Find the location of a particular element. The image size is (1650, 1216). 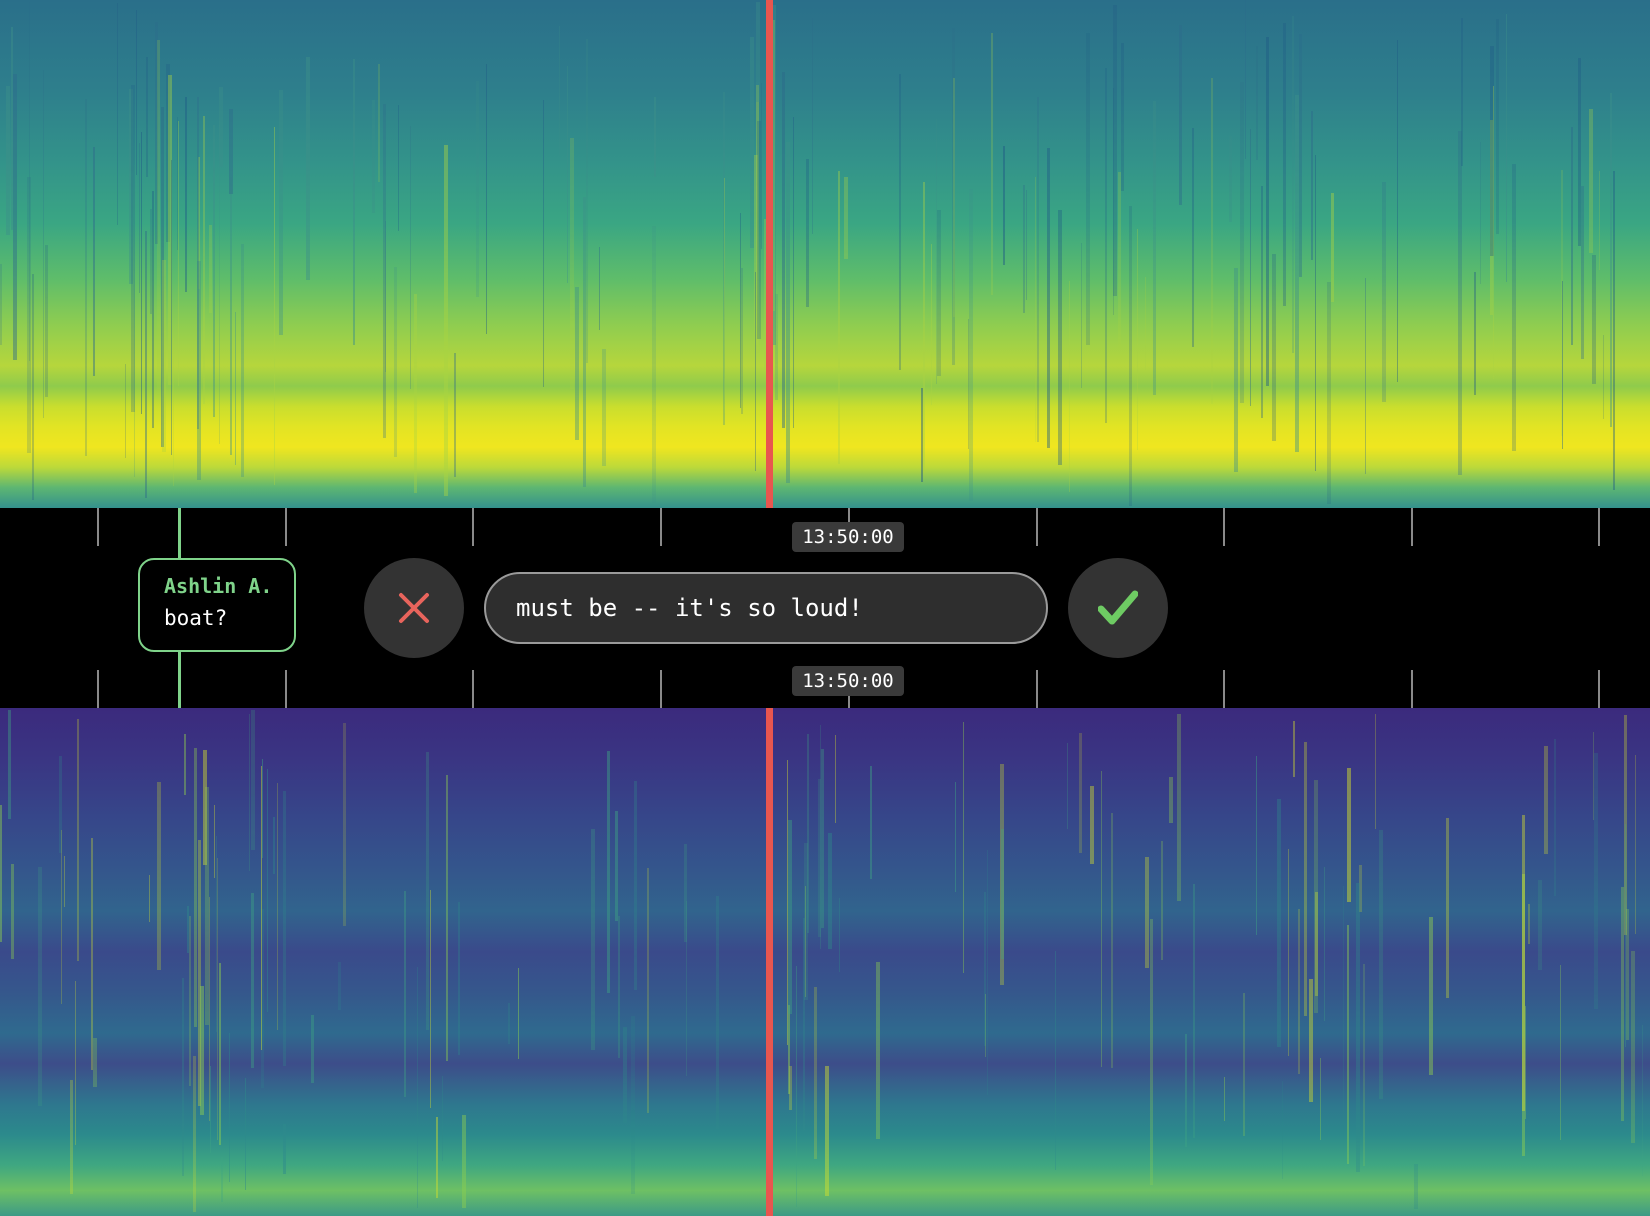

time-label-bottom: 13:50:00 is located at coordinates (848, 681).